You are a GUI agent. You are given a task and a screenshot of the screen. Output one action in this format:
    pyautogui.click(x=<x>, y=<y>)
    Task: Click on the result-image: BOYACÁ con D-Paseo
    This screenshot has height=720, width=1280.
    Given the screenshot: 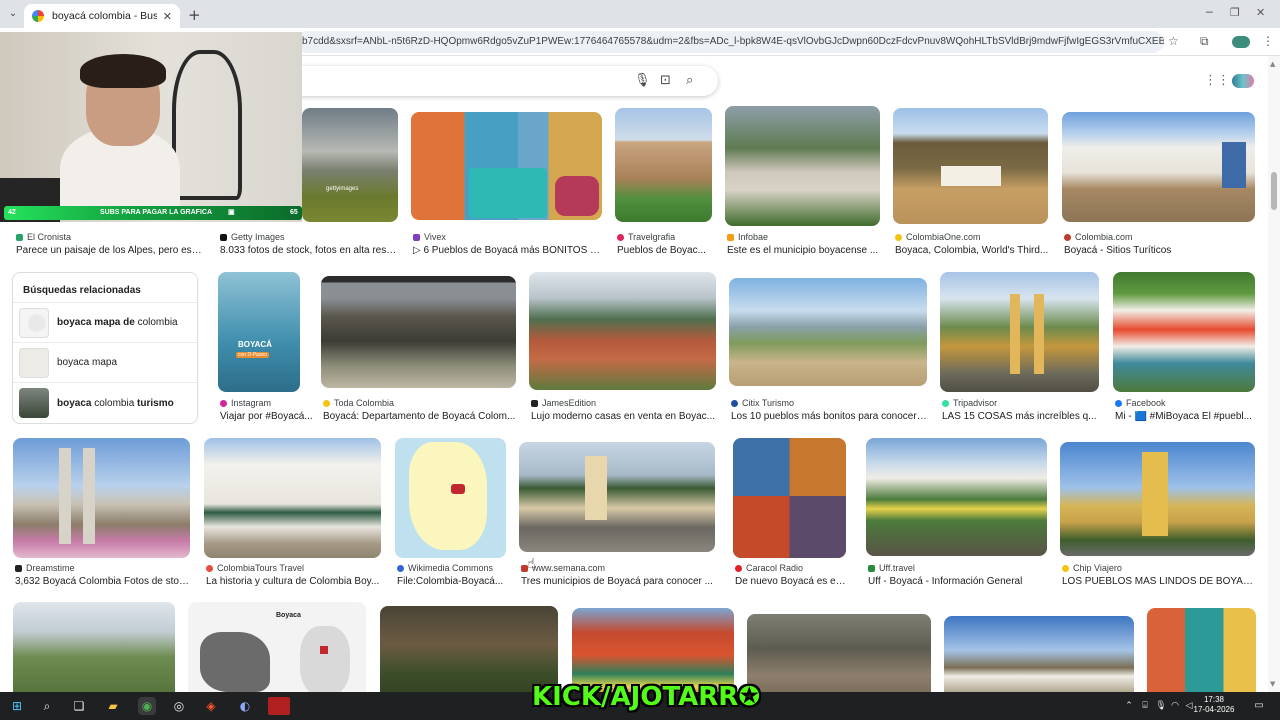 What is the action you would take?
    pyautogui.click(x=259, y=332)
    